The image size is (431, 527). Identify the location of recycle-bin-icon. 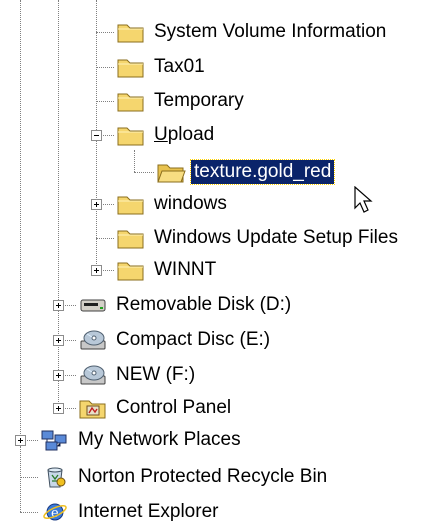
(55, 477).